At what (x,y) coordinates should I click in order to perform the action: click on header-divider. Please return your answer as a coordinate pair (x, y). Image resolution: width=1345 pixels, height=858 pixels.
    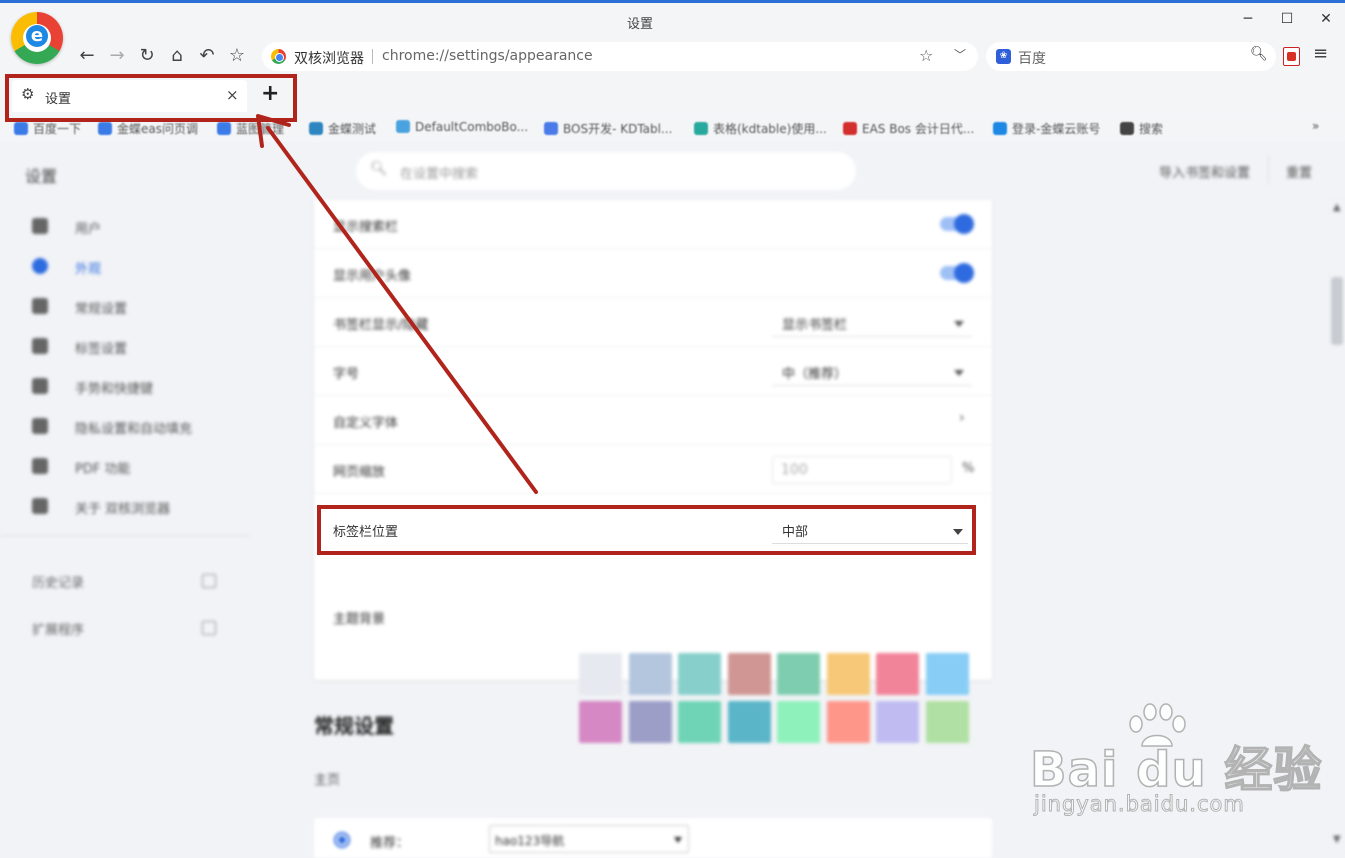
    Looking at the image, I should click on (1268, 170).